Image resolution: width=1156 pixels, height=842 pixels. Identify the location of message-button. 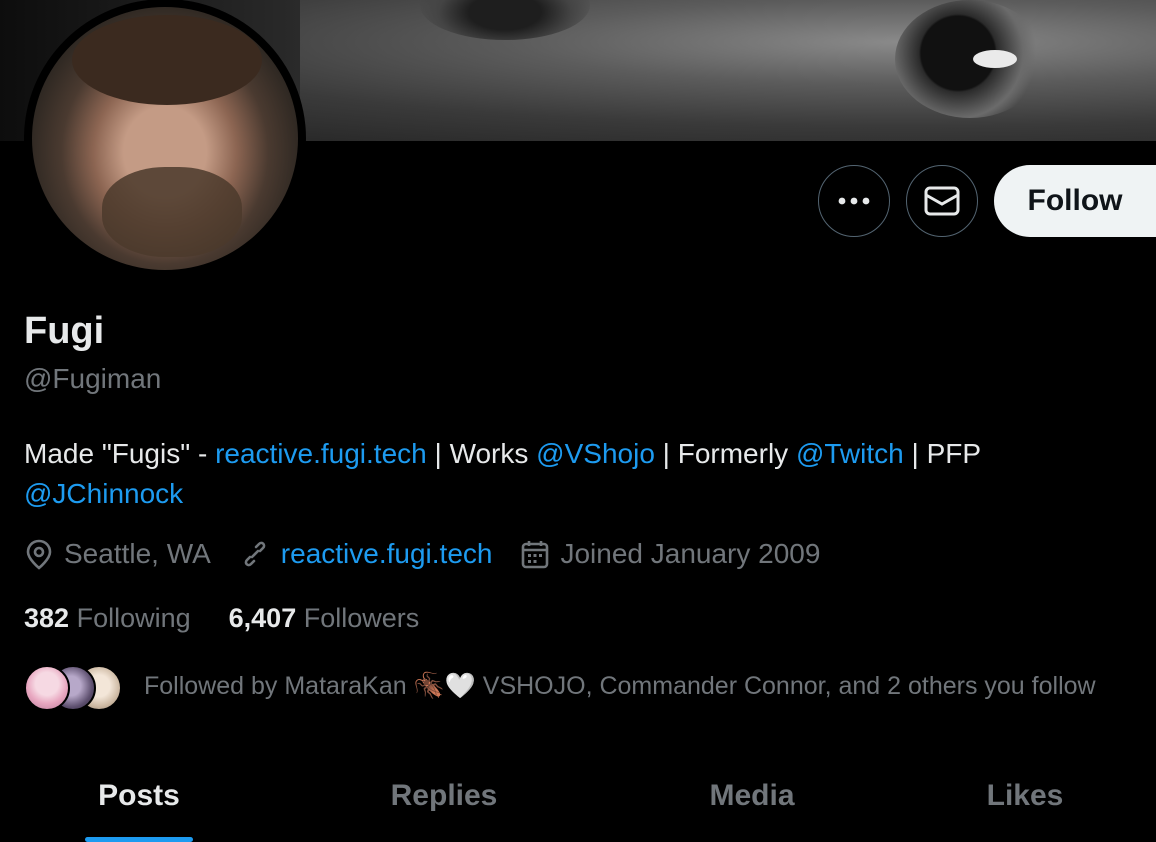
(942, 201).